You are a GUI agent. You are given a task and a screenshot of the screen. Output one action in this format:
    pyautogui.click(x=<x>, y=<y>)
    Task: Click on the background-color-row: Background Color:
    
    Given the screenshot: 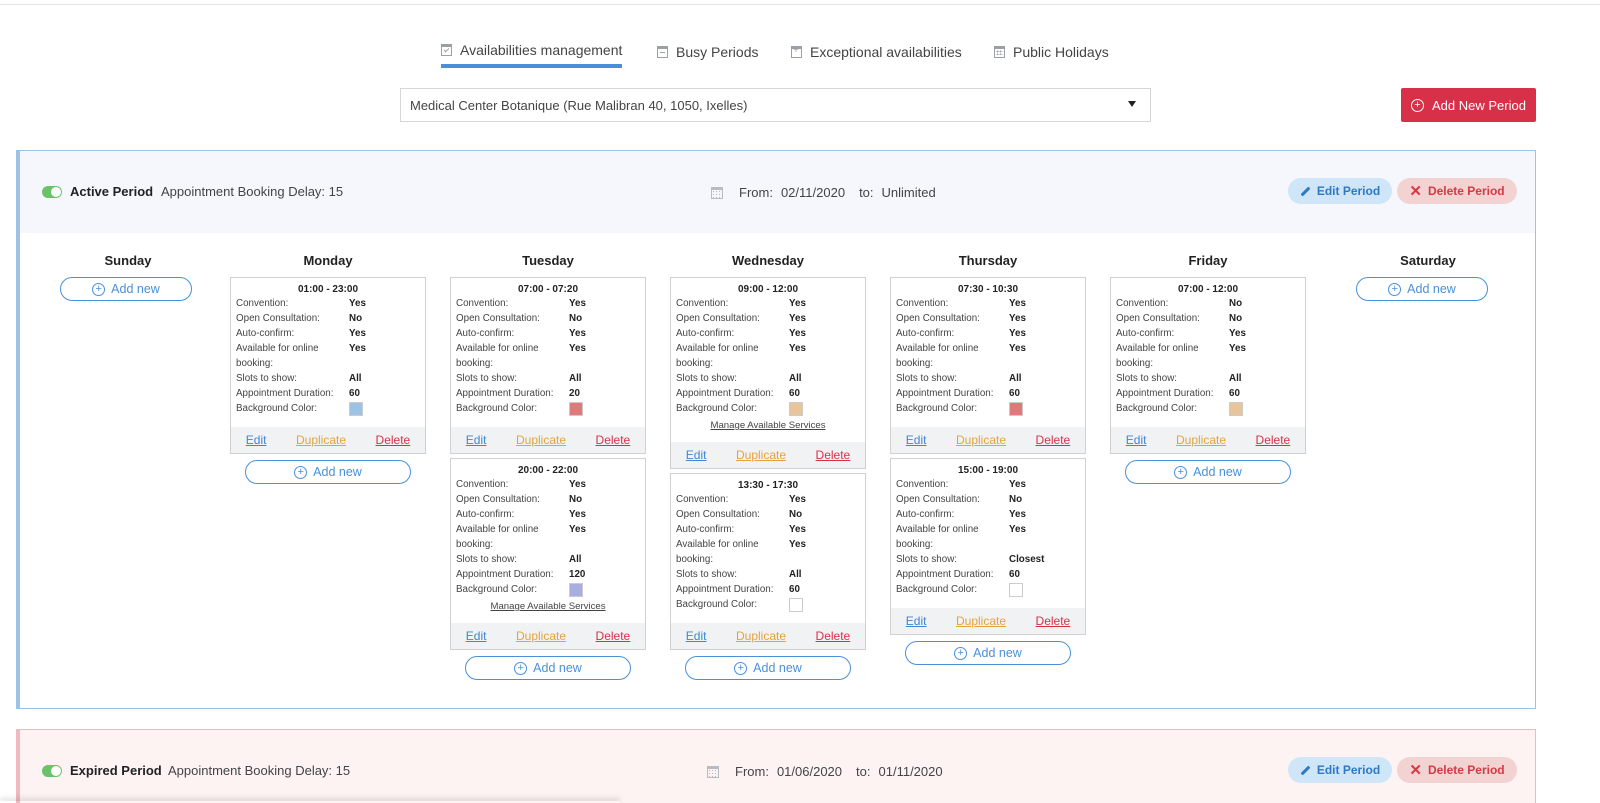 What is the action you would take?
    pyautogui.click(x=768, y=408)
    